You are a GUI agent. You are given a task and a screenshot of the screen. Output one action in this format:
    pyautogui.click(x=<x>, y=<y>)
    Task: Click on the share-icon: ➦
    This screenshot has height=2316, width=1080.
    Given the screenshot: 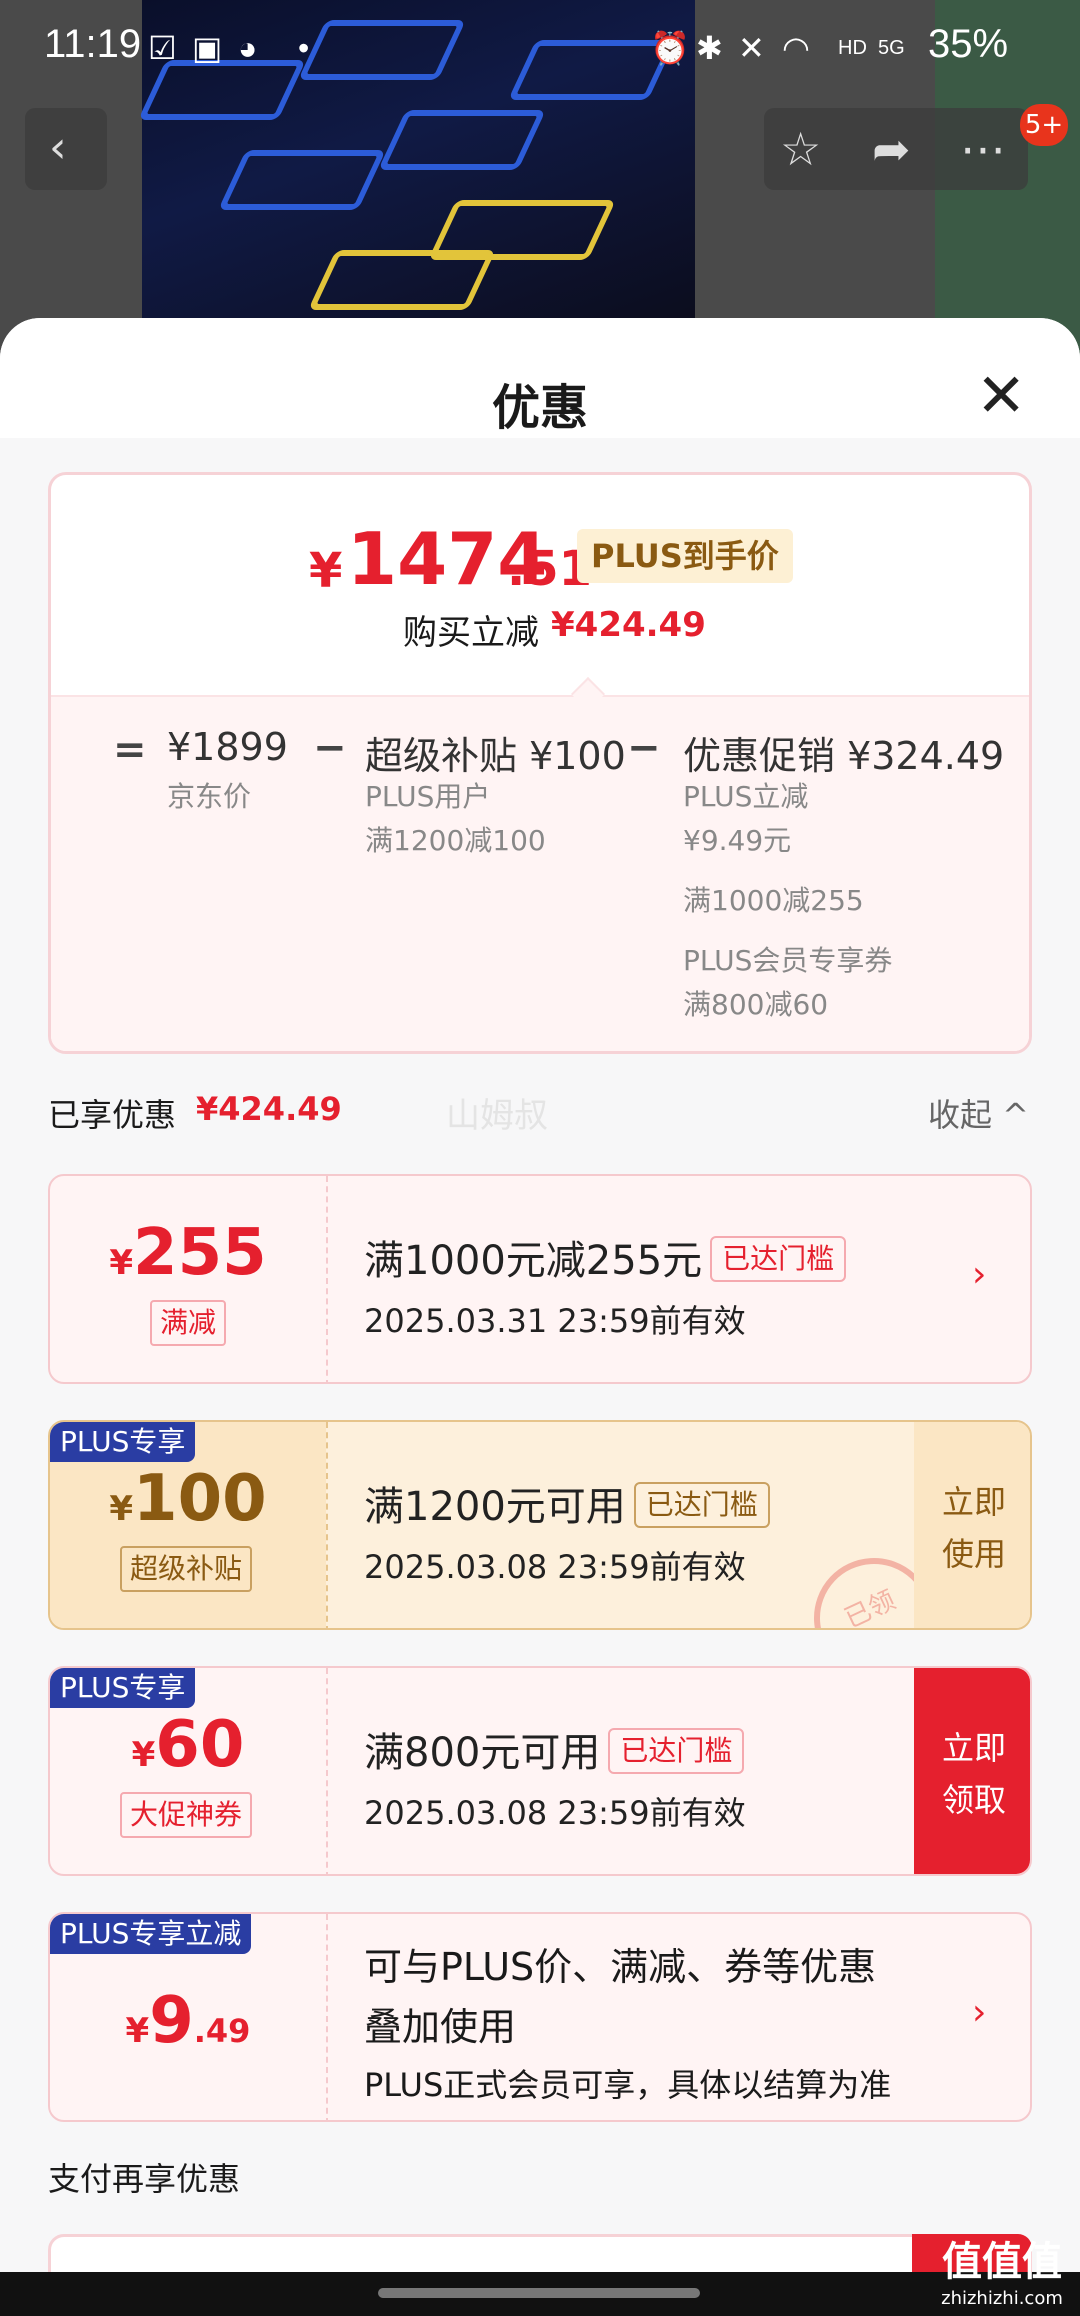 What is the action you would take?
    pyautogui.click(x=891, y=149)
    